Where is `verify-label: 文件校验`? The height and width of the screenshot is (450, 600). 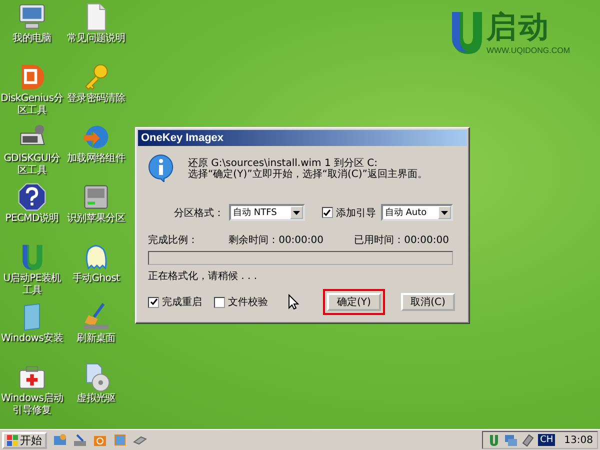
verify-label: 文件校验 is located at coordinates (248, 302).